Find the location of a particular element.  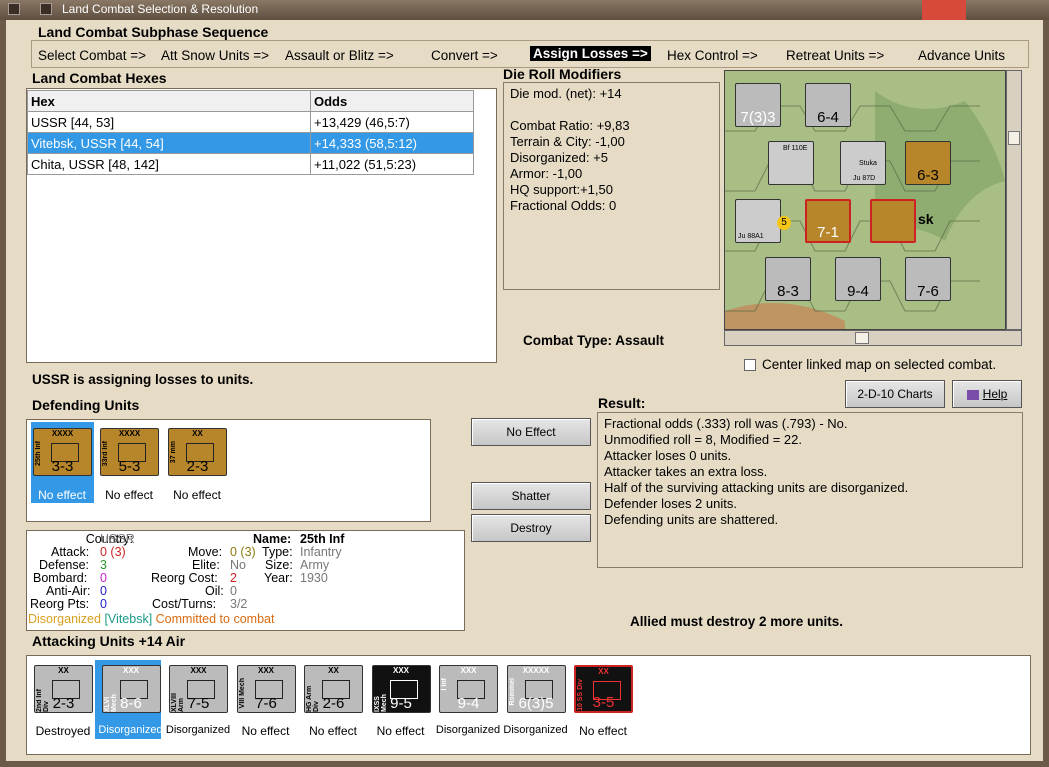

close-button is located at coordinates (944, 10).